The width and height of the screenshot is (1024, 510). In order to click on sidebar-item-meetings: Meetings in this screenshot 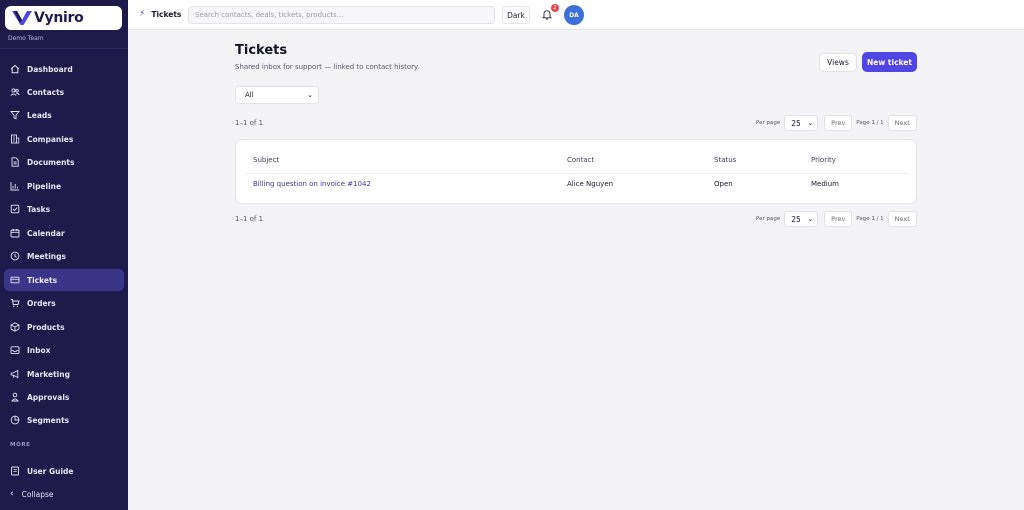, I will do `click(64, 256)`.